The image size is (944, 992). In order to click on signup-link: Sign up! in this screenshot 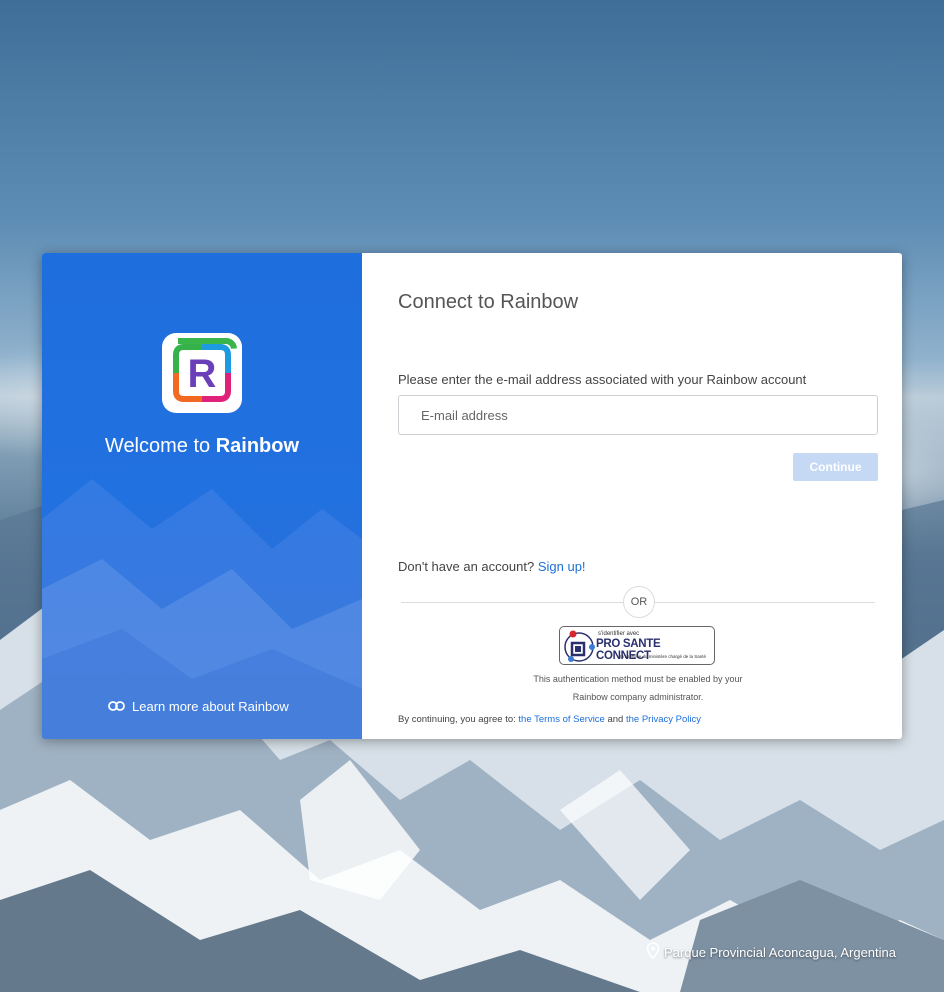, I will do `click(562, 566)`.